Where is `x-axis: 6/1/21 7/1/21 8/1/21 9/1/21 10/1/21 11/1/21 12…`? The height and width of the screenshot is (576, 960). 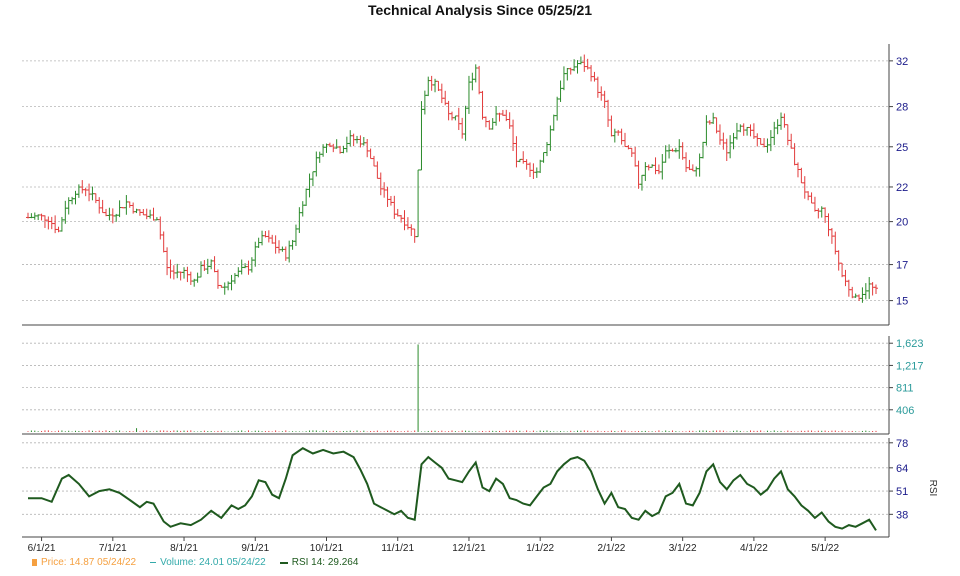 x-axis: 6/1/21 7/1/21 8/1/21 9/1/21 10/1/21 11/1/21 12… is located at coordinates (433, 545).